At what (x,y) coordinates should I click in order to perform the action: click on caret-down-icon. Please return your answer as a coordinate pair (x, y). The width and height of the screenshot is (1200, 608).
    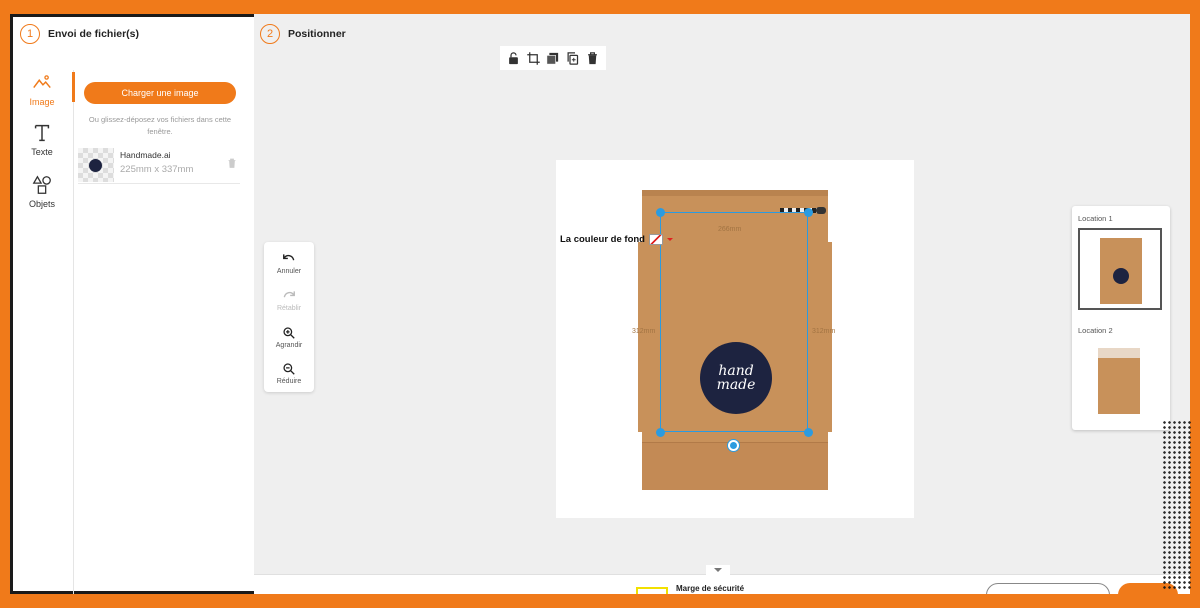
    Looking at the image, I should click on (669, 239).